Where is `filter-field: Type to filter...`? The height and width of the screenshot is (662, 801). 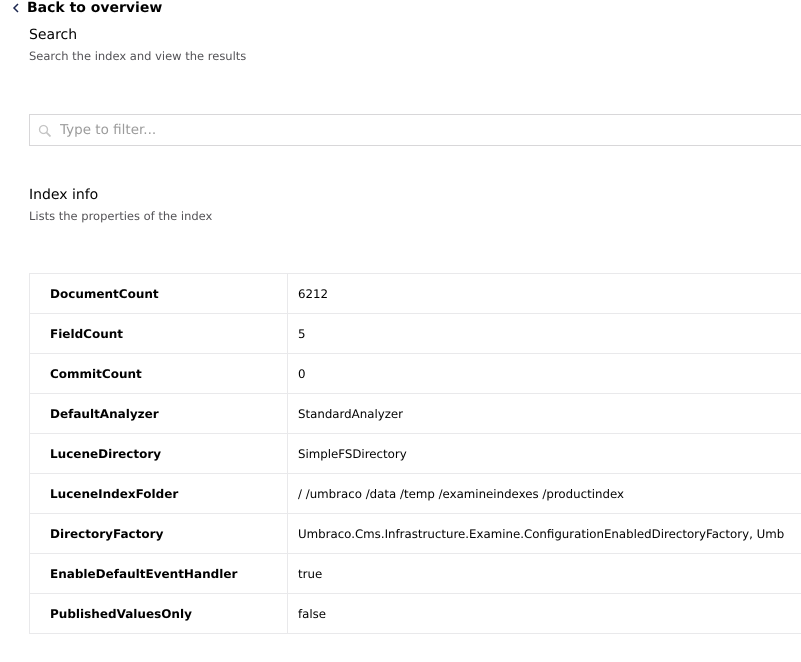 filter-field: Type to filter... is located at coordinates (415, 130).